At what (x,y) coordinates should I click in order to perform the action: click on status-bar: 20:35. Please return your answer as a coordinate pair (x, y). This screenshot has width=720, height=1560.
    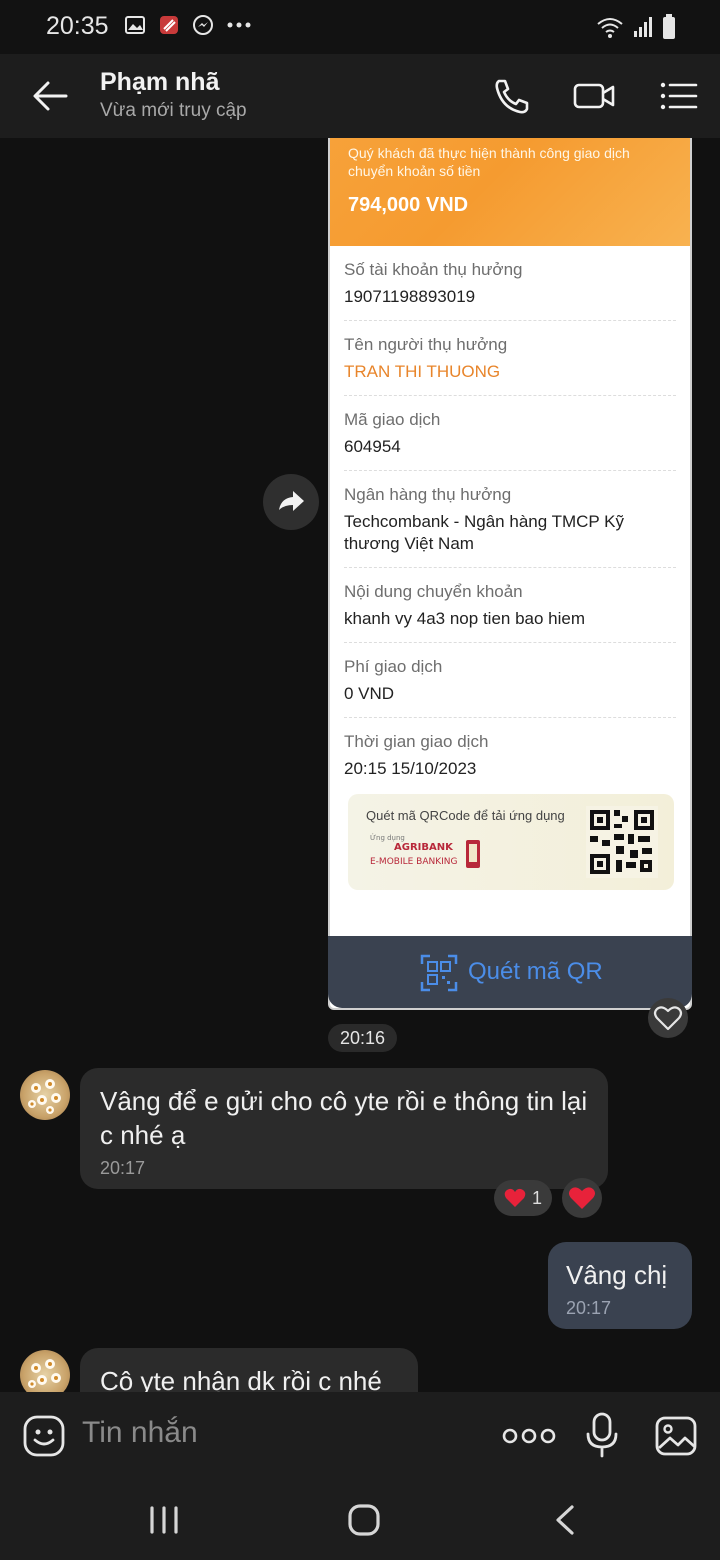
    Looking at the image, I should click on (360, 27).